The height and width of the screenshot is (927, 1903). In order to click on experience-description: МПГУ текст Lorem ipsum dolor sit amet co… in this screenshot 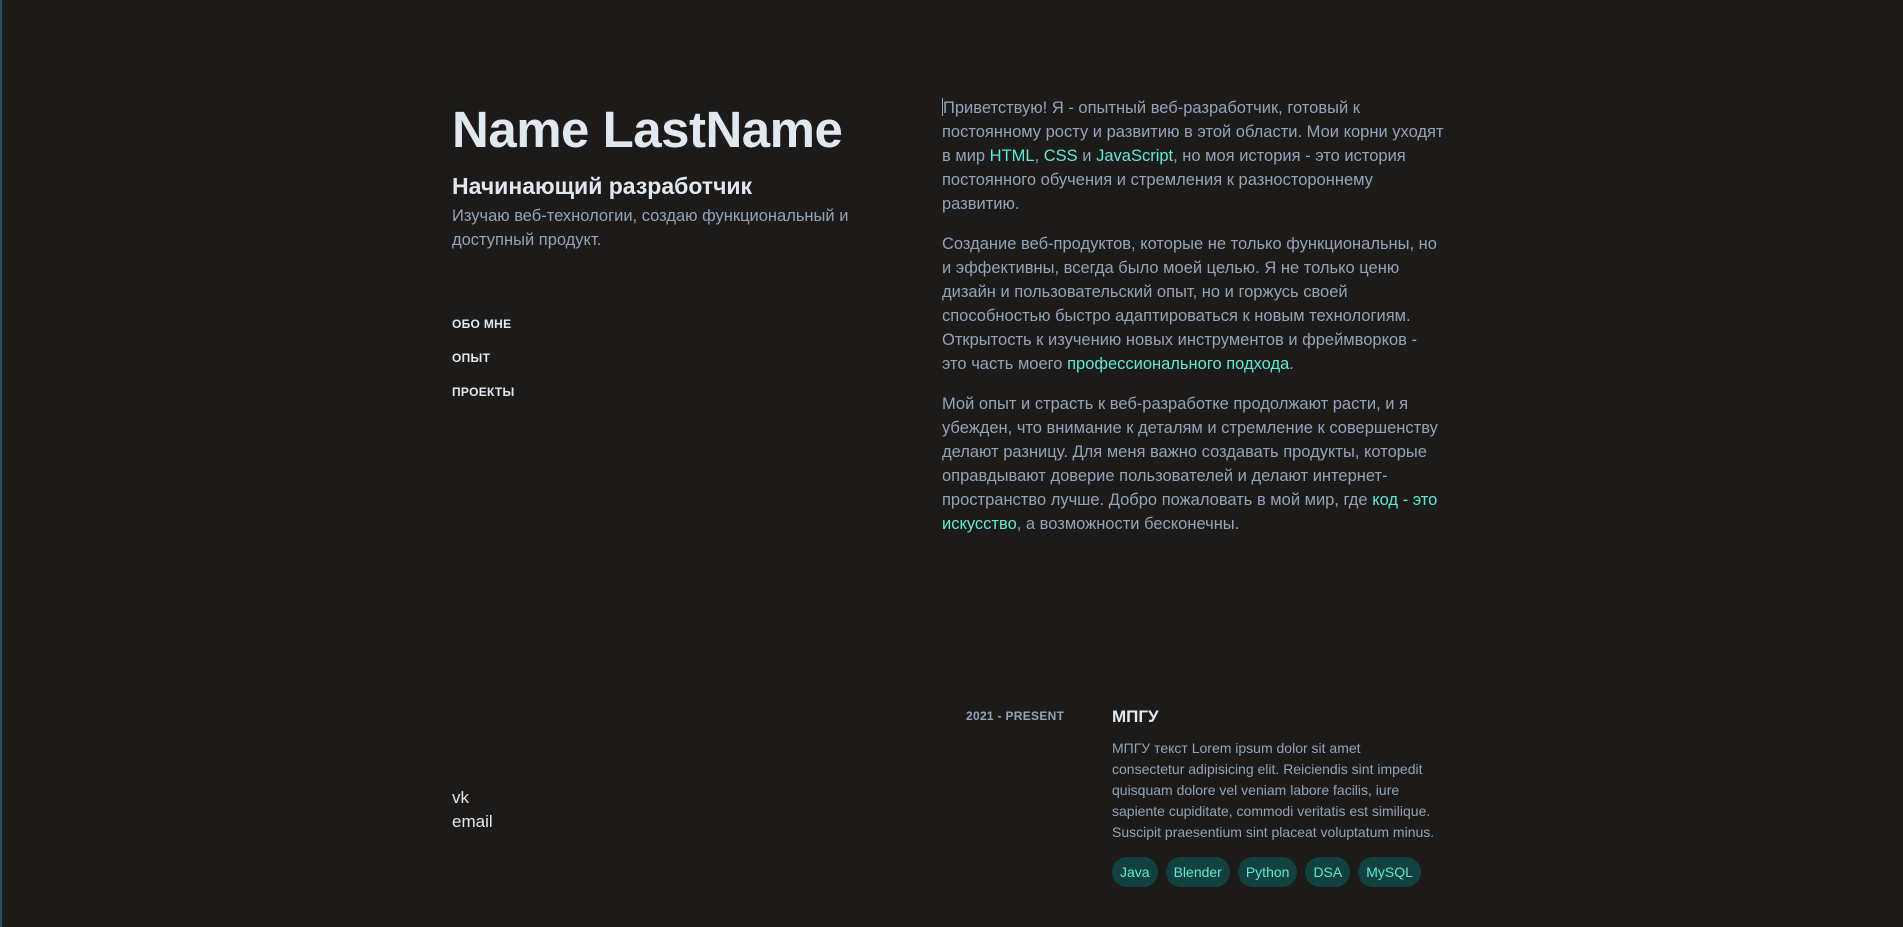, I will do `click(1273, 790)`.